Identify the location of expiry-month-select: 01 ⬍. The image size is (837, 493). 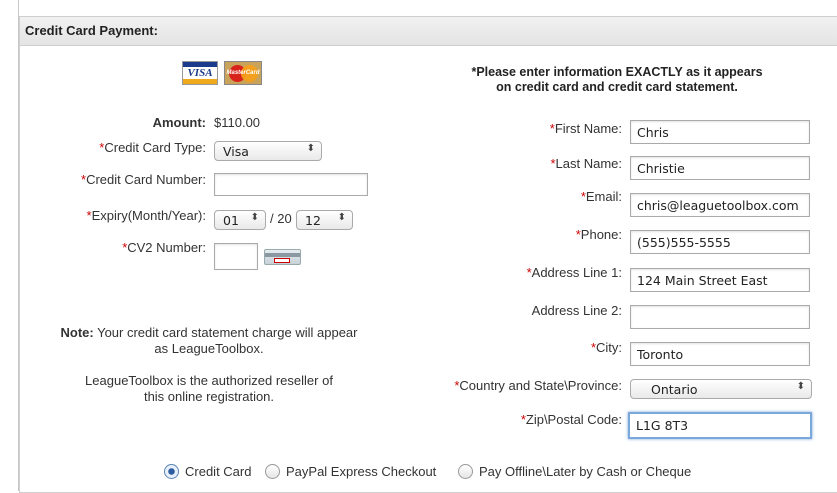
(240, 220).